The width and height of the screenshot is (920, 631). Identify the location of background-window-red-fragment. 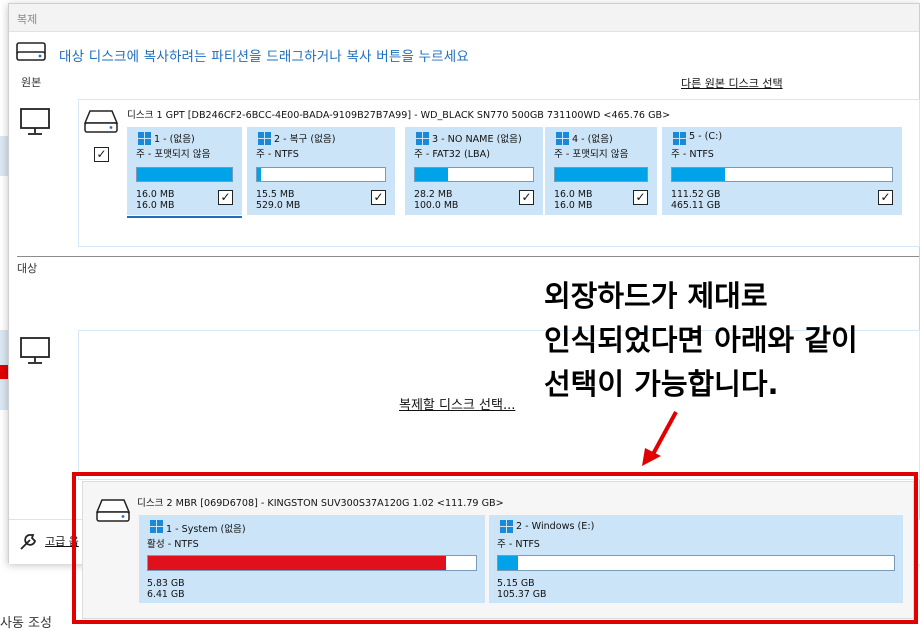
(4, 372).